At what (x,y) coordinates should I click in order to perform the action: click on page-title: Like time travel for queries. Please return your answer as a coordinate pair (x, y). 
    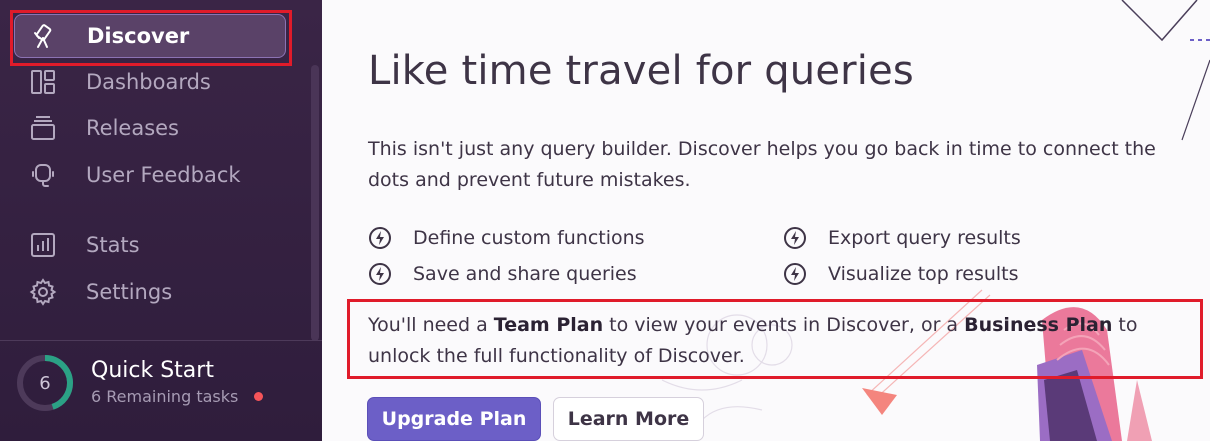
    Looking at the image, I should click on (641, 71).